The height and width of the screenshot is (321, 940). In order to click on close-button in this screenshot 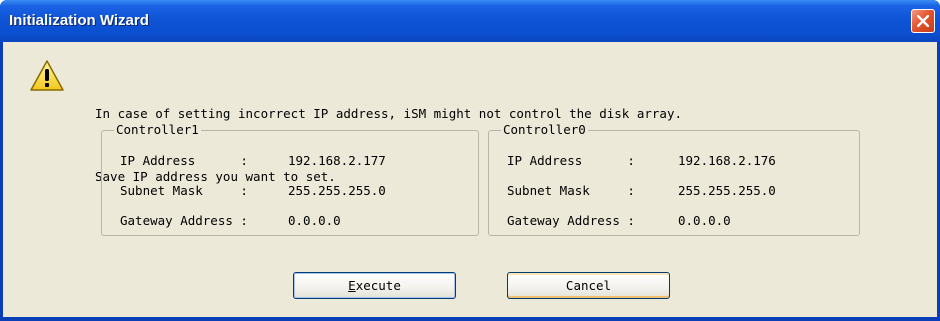, I will do `click(923, 21)`.